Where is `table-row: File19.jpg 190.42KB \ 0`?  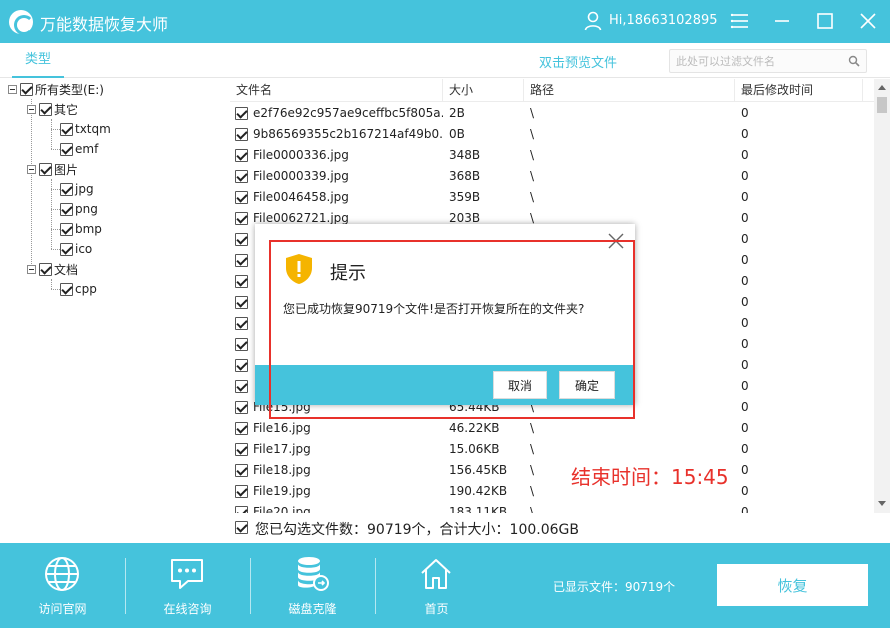
table-row: File19.jpg 190.42KB \ 0 is located at coordinates (552, 491).